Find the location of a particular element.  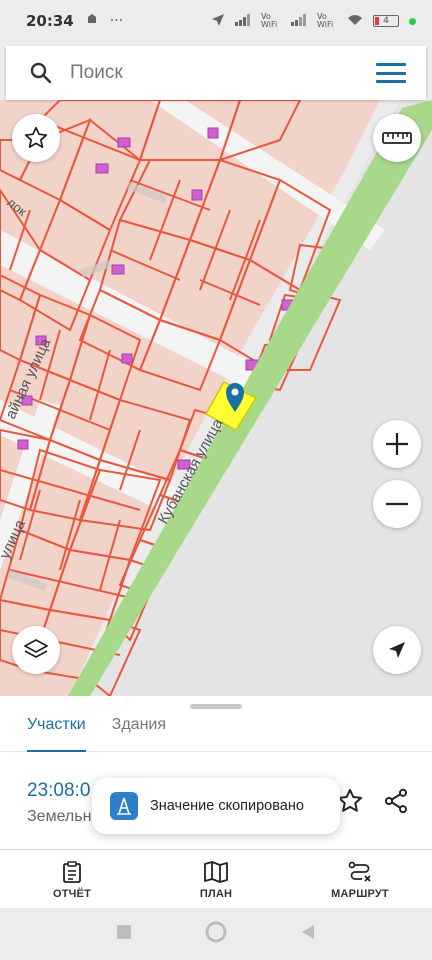

nav-route-label: МАРШРУТ is located at coordinates (360, 894).